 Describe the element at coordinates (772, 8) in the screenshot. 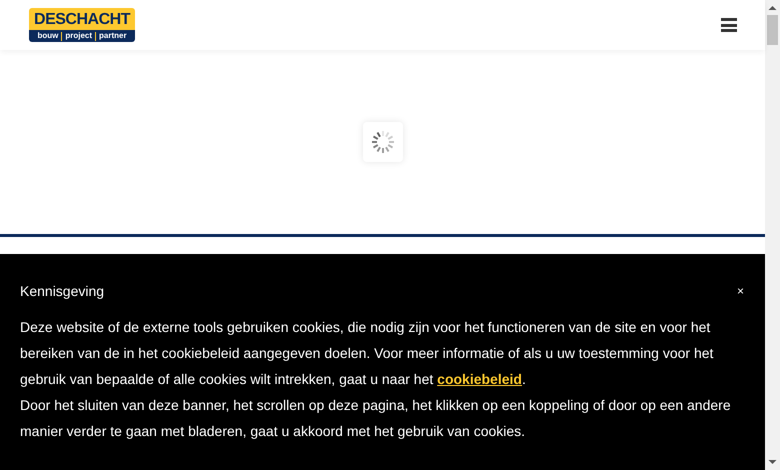

I see `scroll-up-icon` at that location.